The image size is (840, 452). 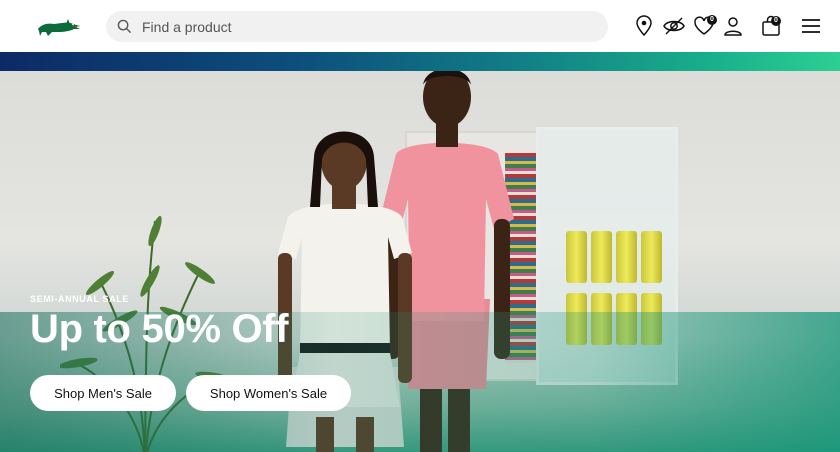 I want to click on promo-gradient-strip, so click(x=420, y=61).